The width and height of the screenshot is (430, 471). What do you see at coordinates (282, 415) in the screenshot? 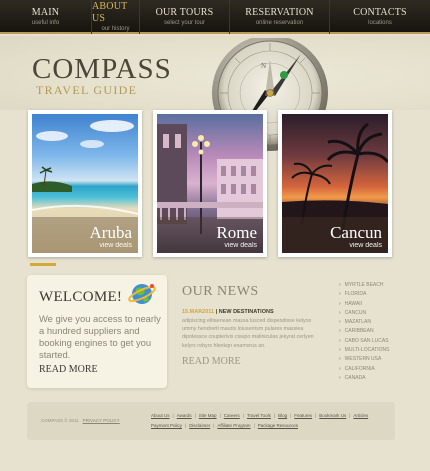
I see `footer-link: Blog` at bounding box center [282, 415].